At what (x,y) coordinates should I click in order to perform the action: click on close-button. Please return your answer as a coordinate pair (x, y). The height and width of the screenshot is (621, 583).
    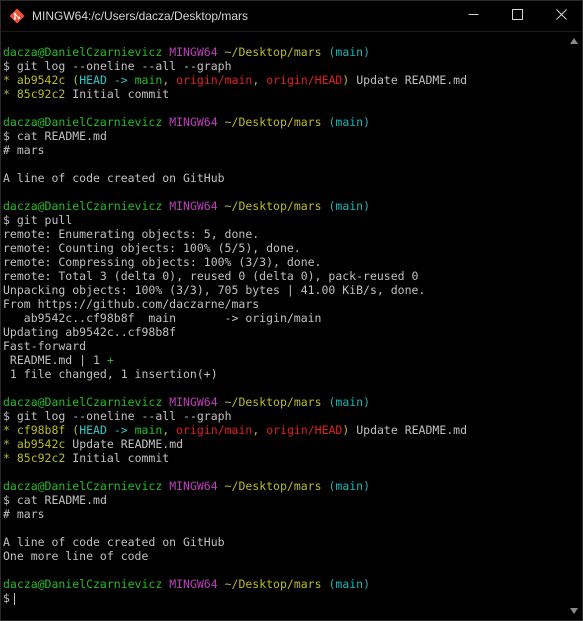
    Looking at the image, I should click on (561, 16).